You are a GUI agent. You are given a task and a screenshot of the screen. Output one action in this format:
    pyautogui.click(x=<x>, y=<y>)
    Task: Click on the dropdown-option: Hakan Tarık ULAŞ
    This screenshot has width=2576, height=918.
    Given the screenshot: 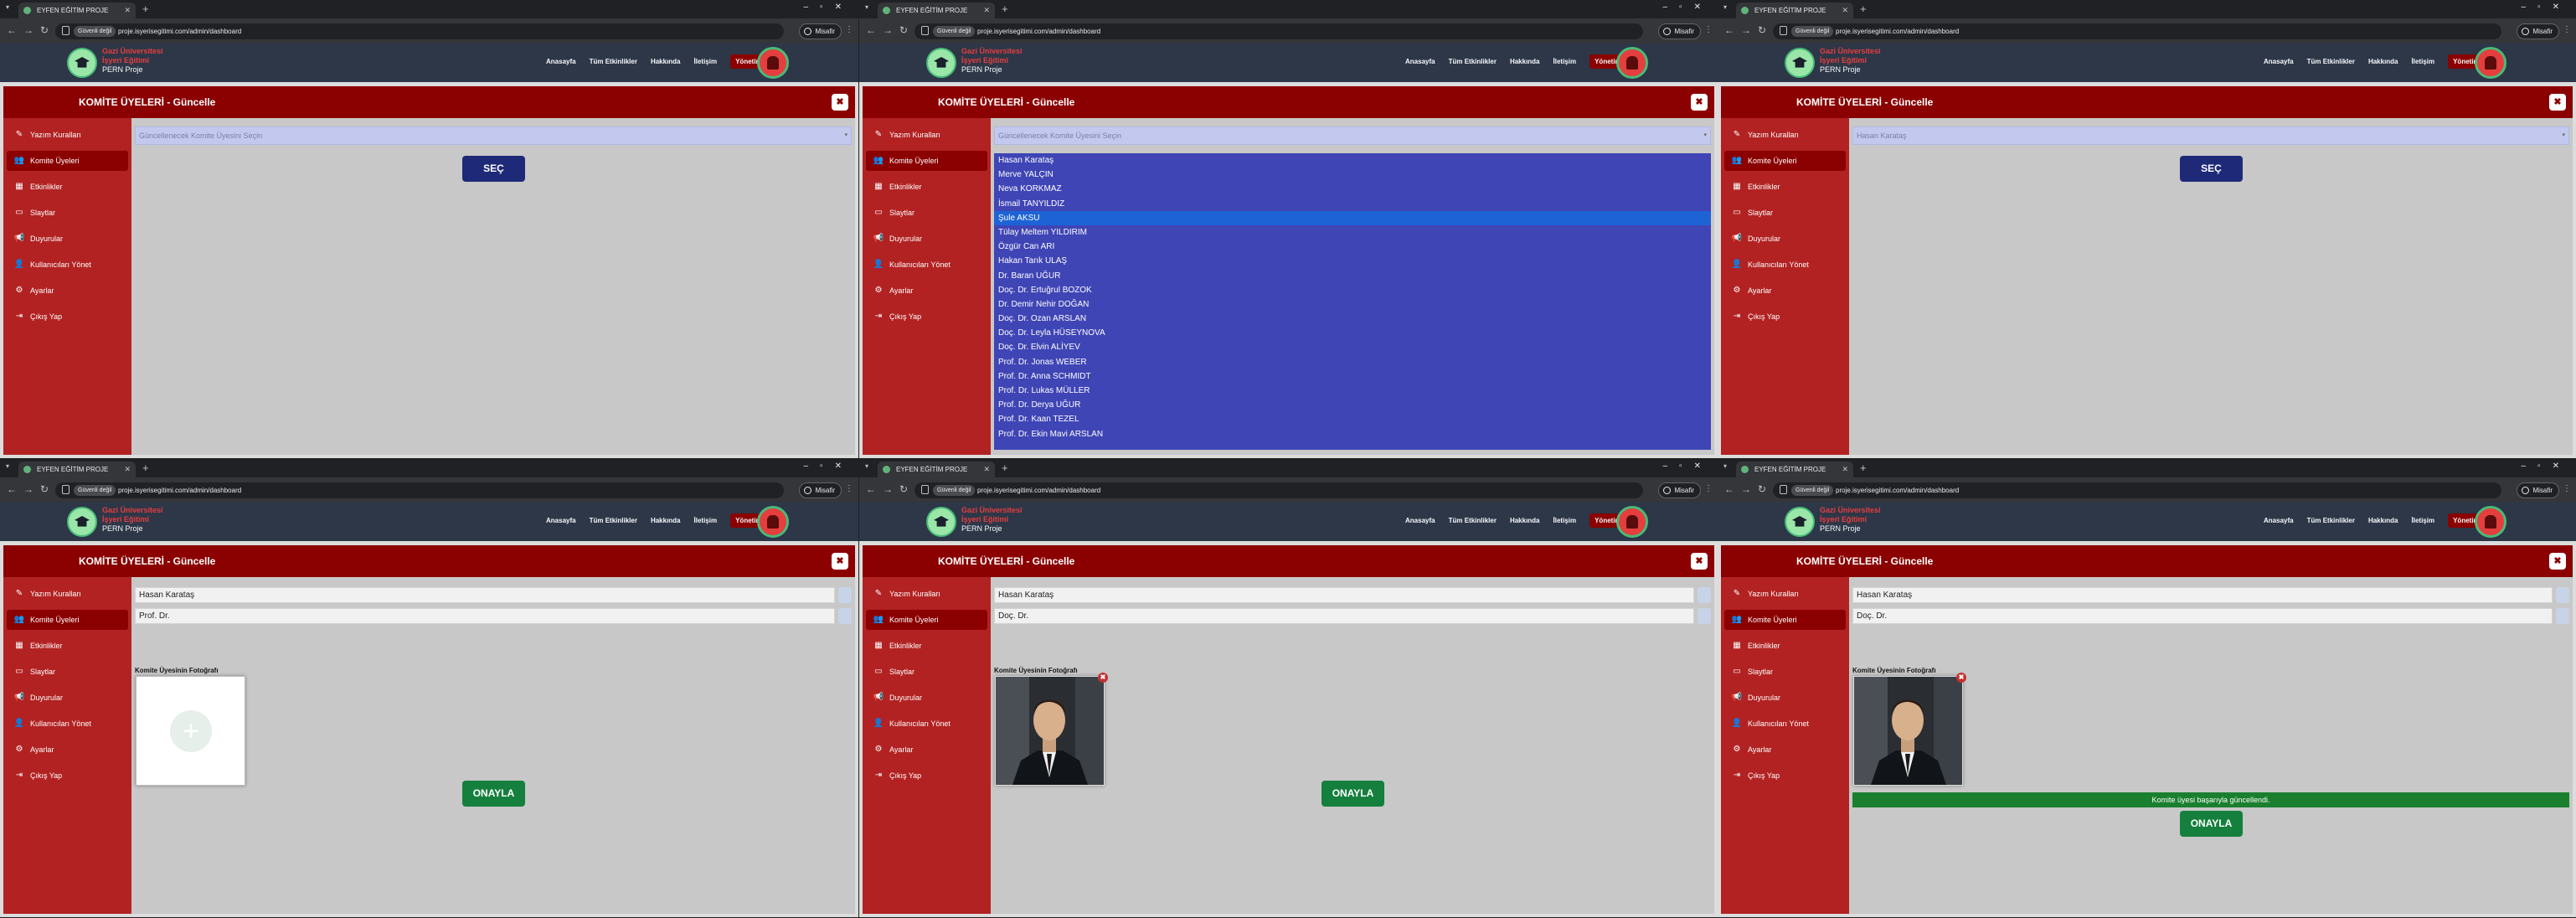 What is the action you would take?
    pyautogui.click(x=1352, y=261)
    